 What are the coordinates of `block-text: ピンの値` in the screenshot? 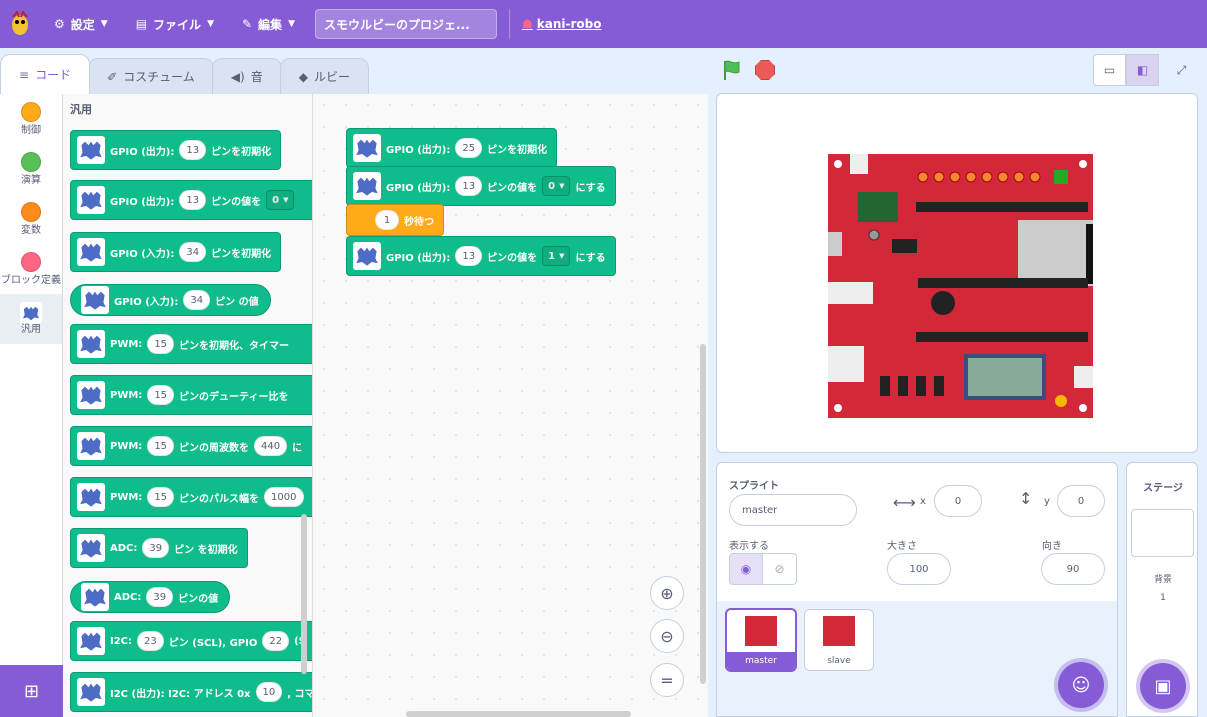 It's located at (198, 599).